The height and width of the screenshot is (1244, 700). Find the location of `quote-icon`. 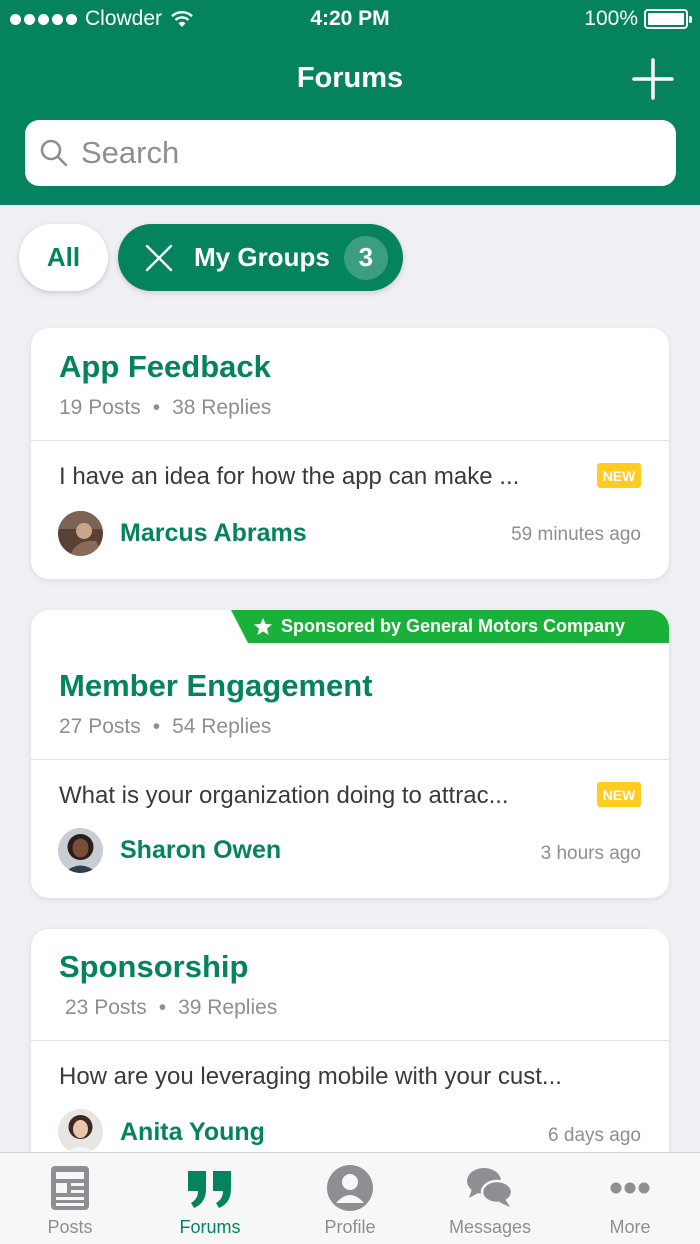

quote-icon is located at coordinates (209, 1189).